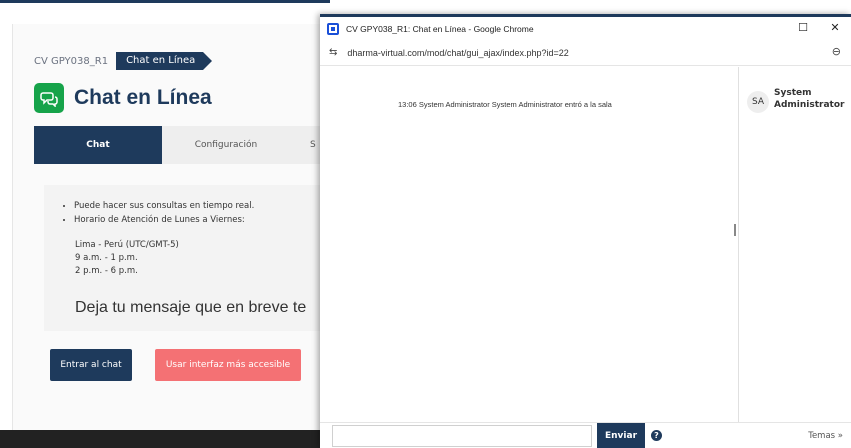  I want to click on accessible-interface-button: Usar interfaz más accesible, so click(228, 365).